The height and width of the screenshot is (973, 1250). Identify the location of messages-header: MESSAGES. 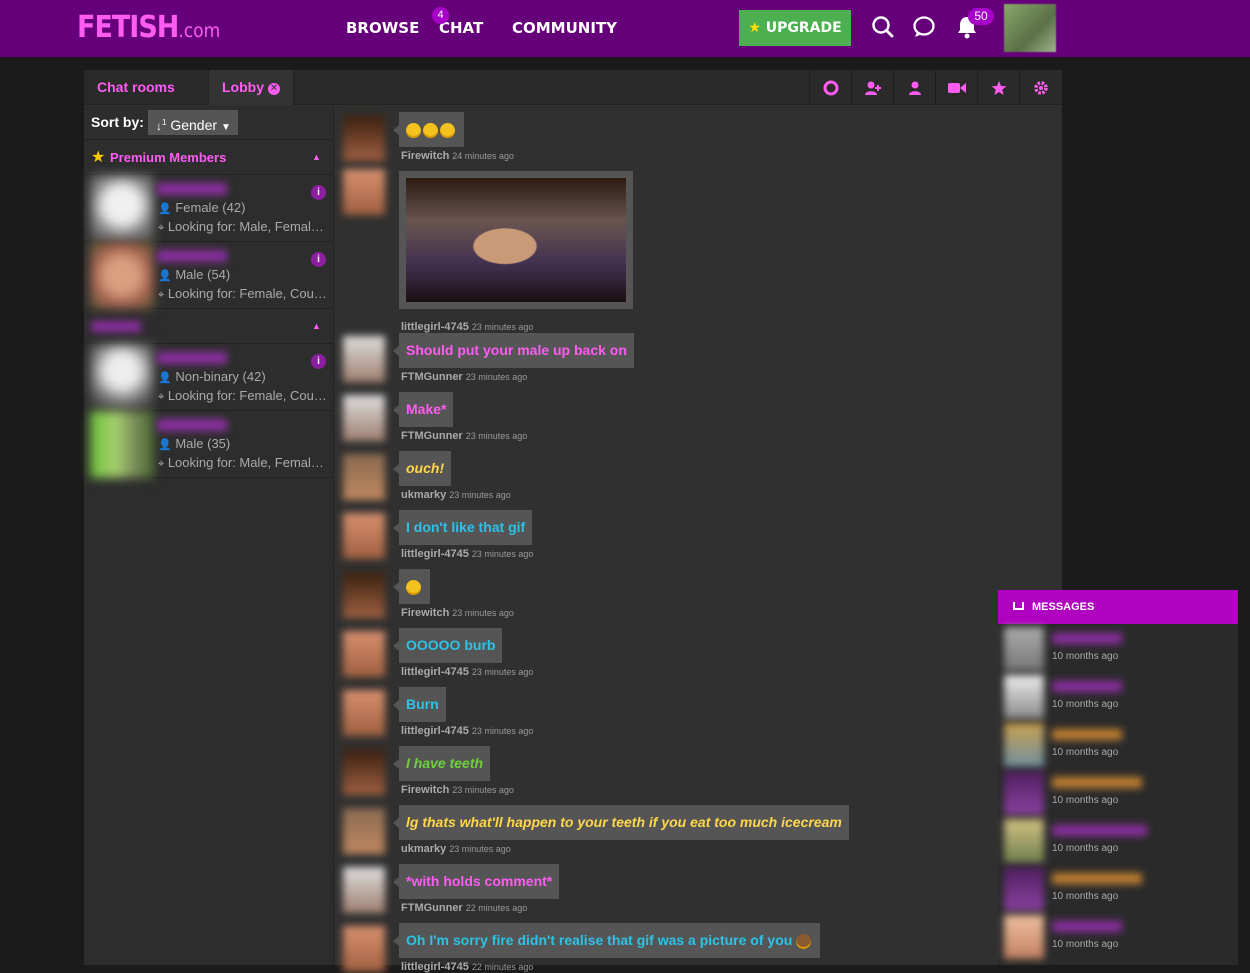
(1118, 607).